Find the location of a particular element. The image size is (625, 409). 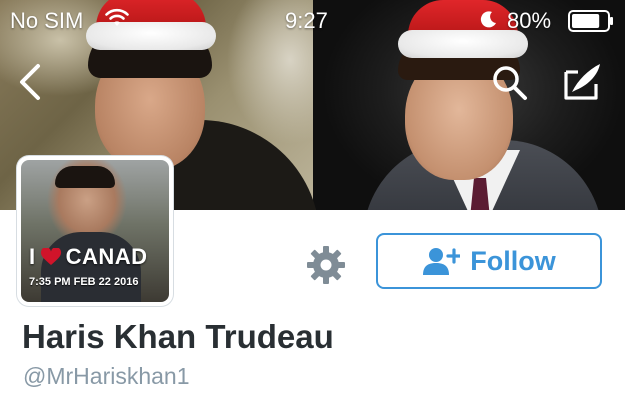

heart-icon is located at coordinates (50, 256).